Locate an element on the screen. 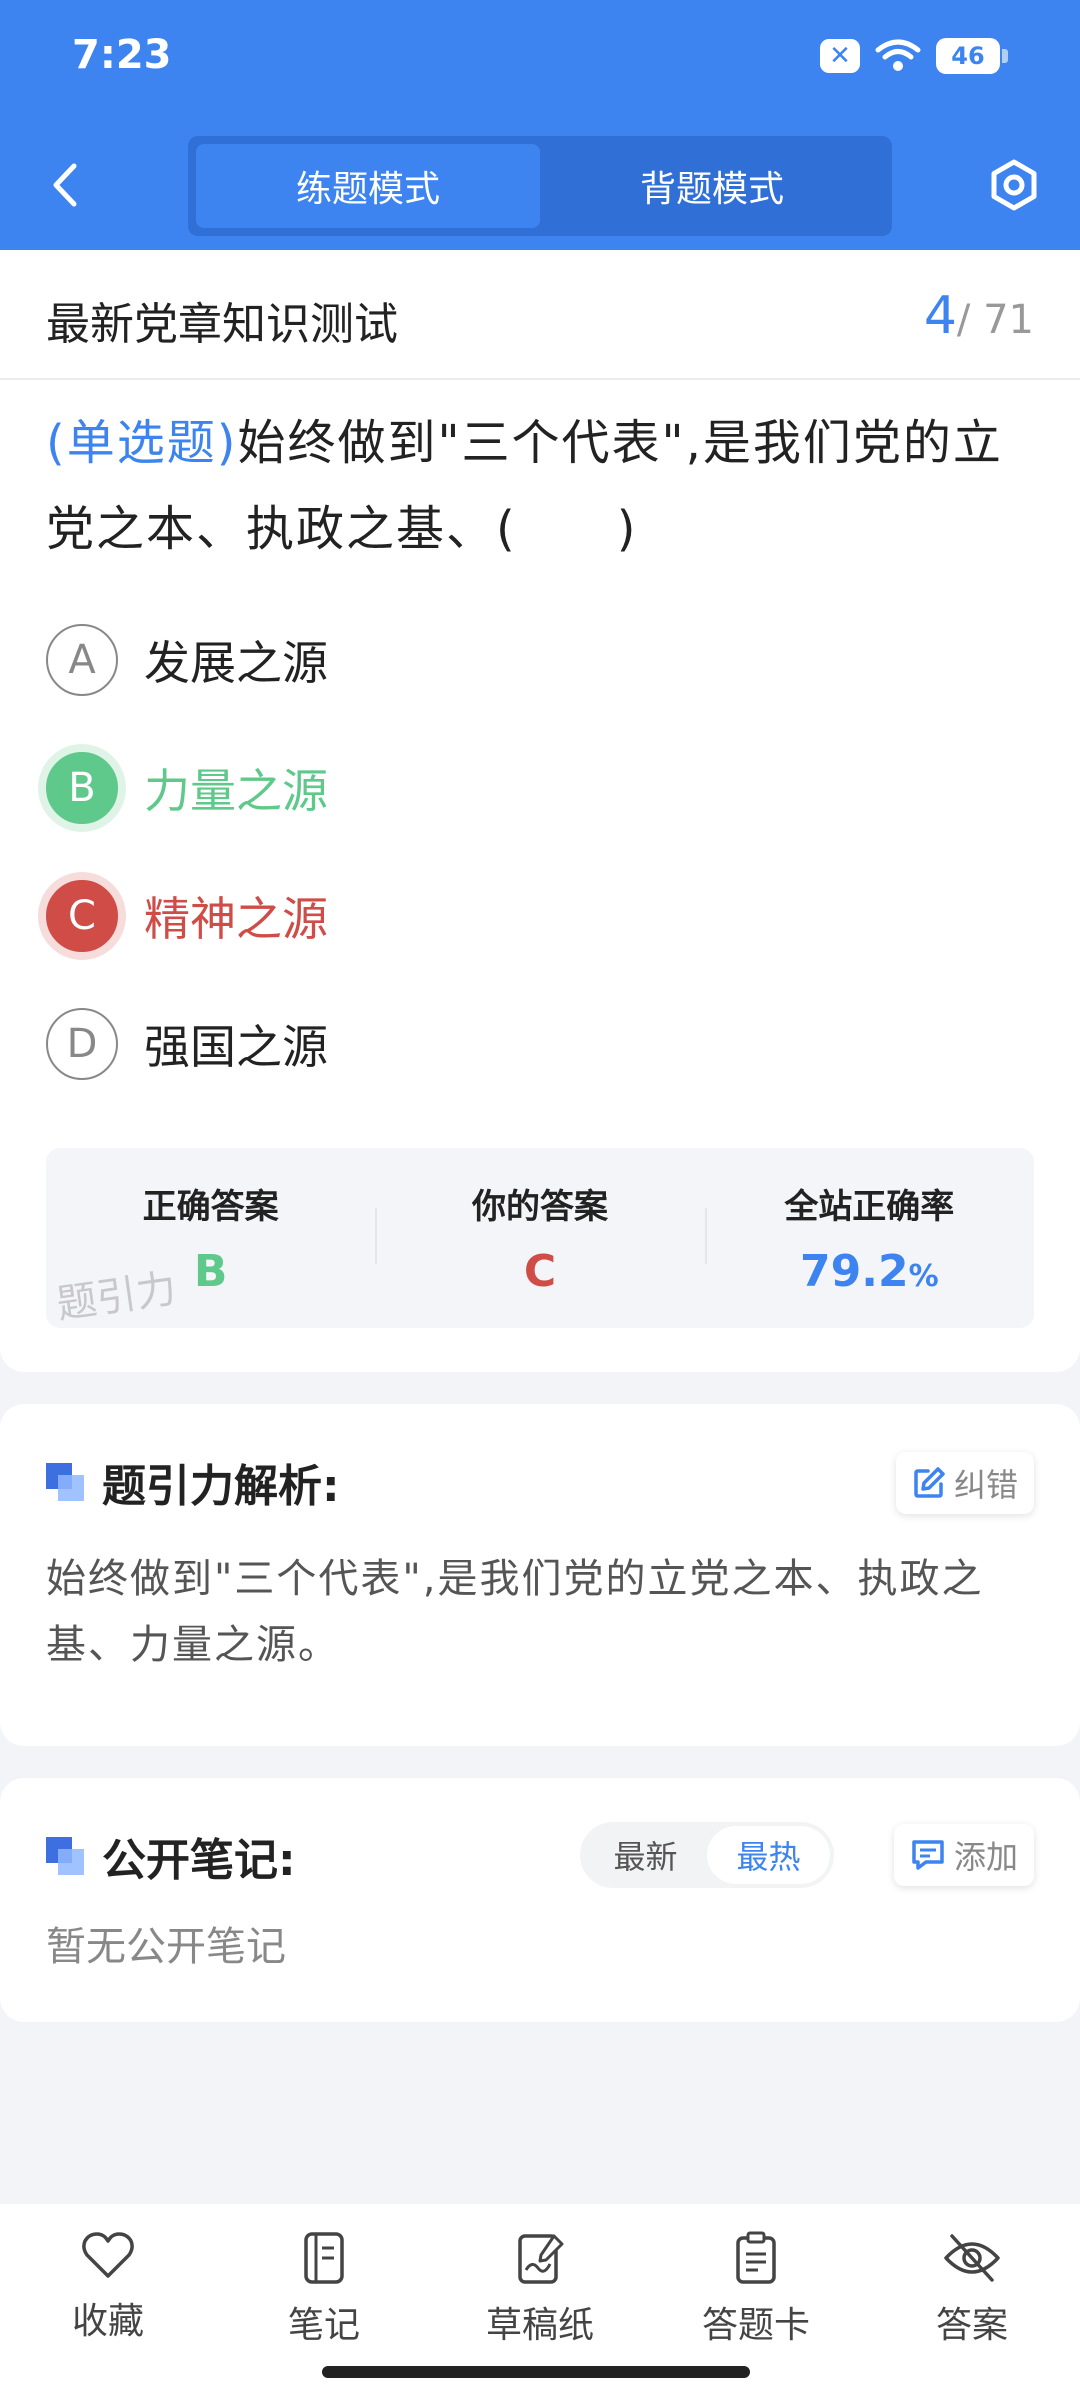  nav-label: 答案 is located at coordinates (971, 2325).